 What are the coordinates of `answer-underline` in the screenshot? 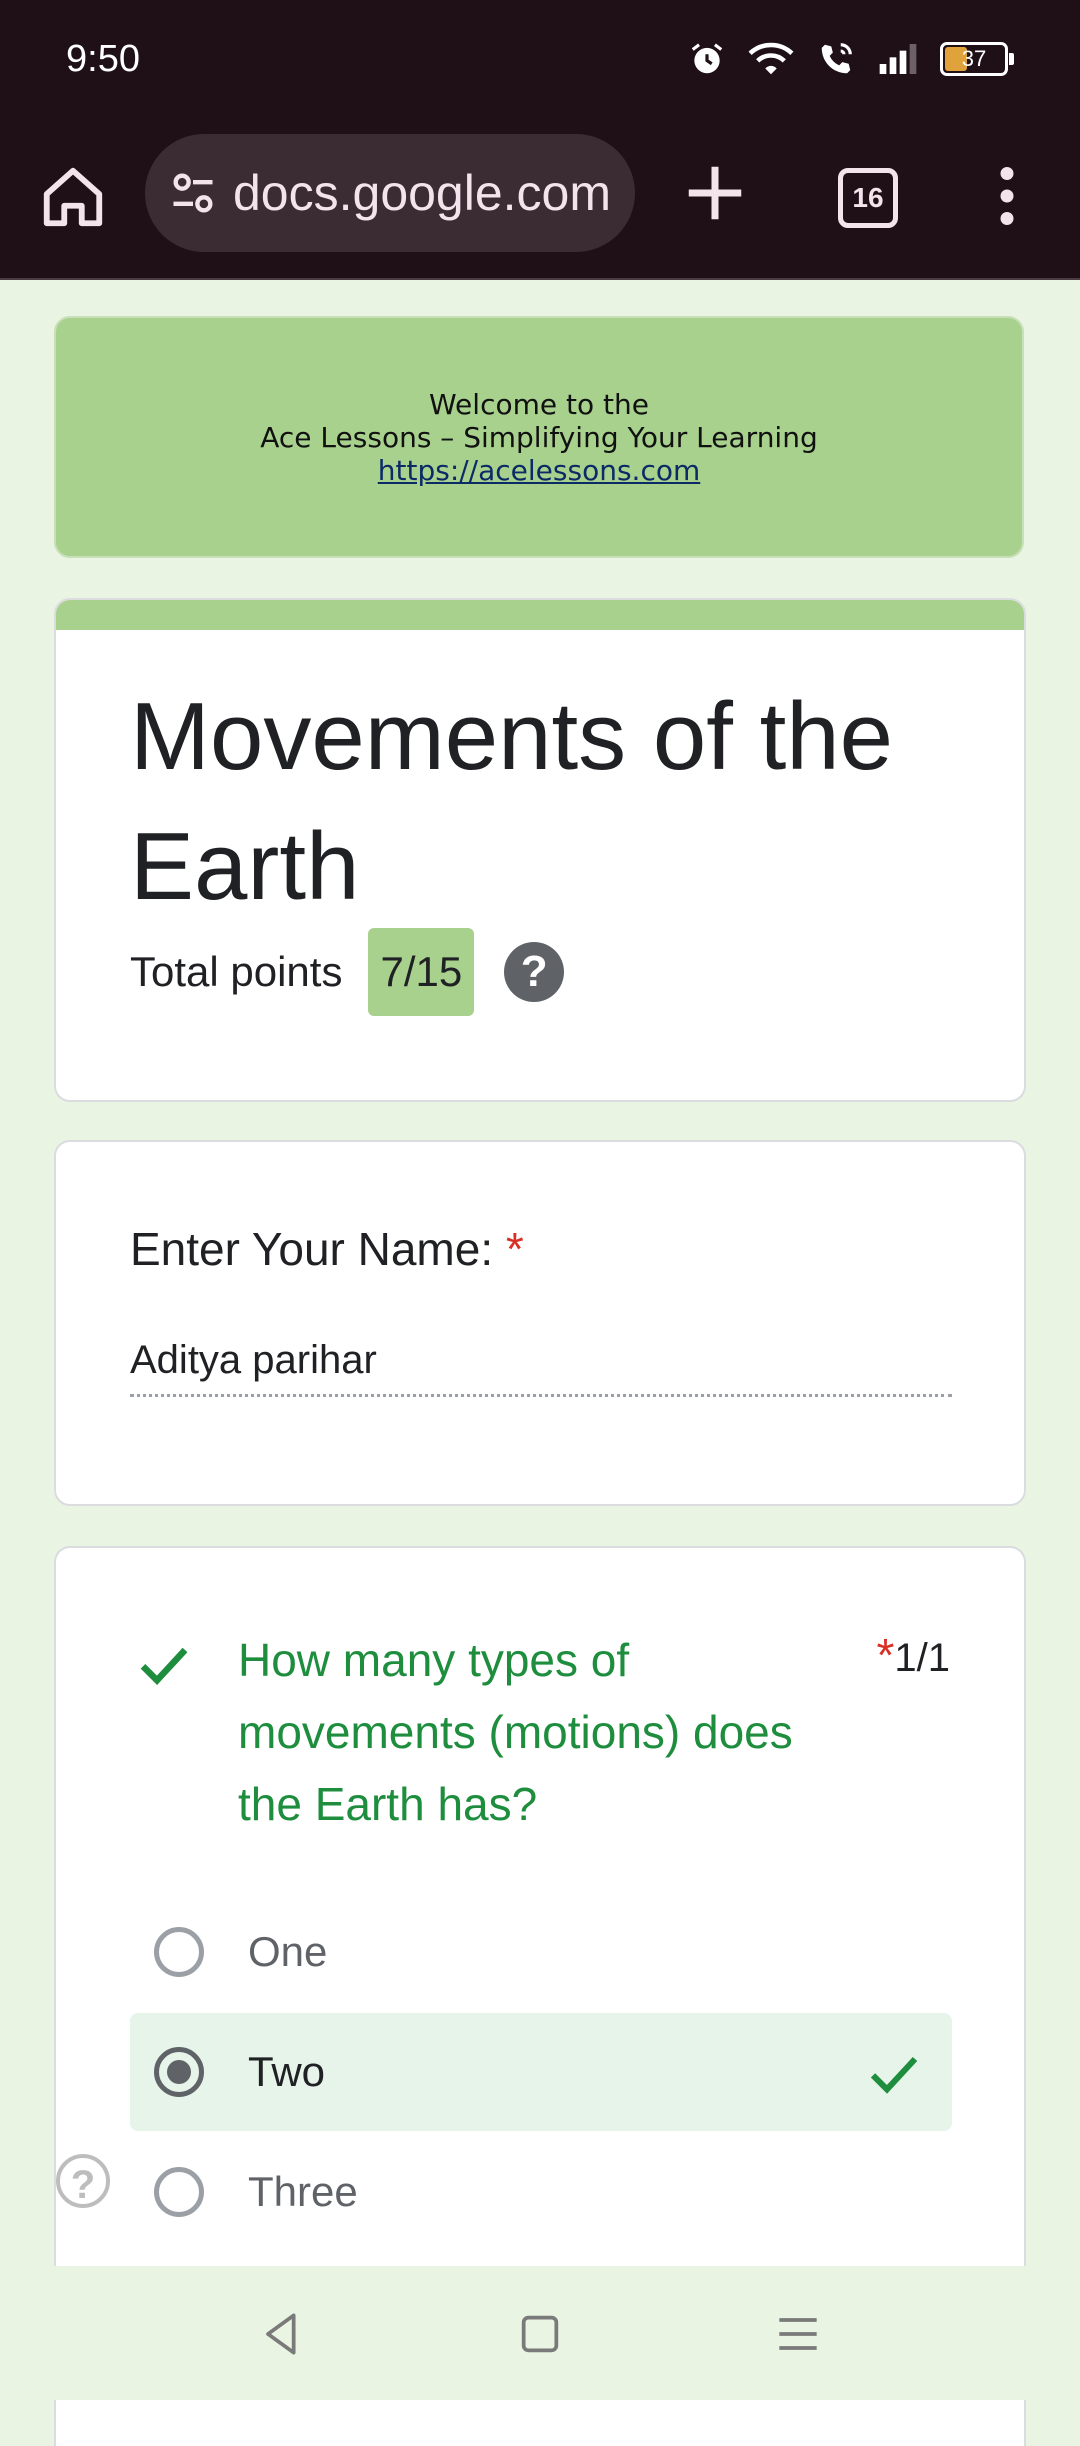 It's located at (541, 1395).